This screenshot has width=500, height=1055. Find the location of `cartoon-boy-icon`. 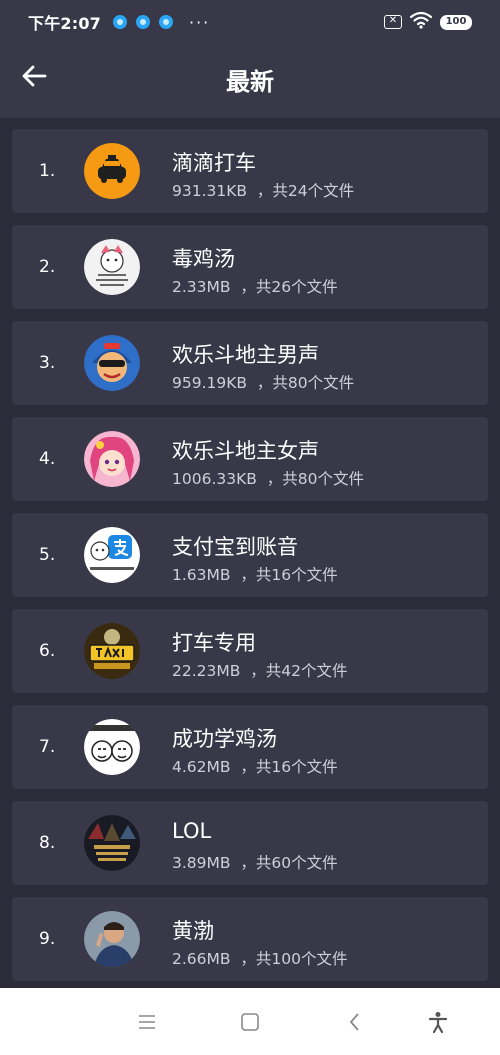

cartoon-boy-icon is located at coordinates (112, 363).